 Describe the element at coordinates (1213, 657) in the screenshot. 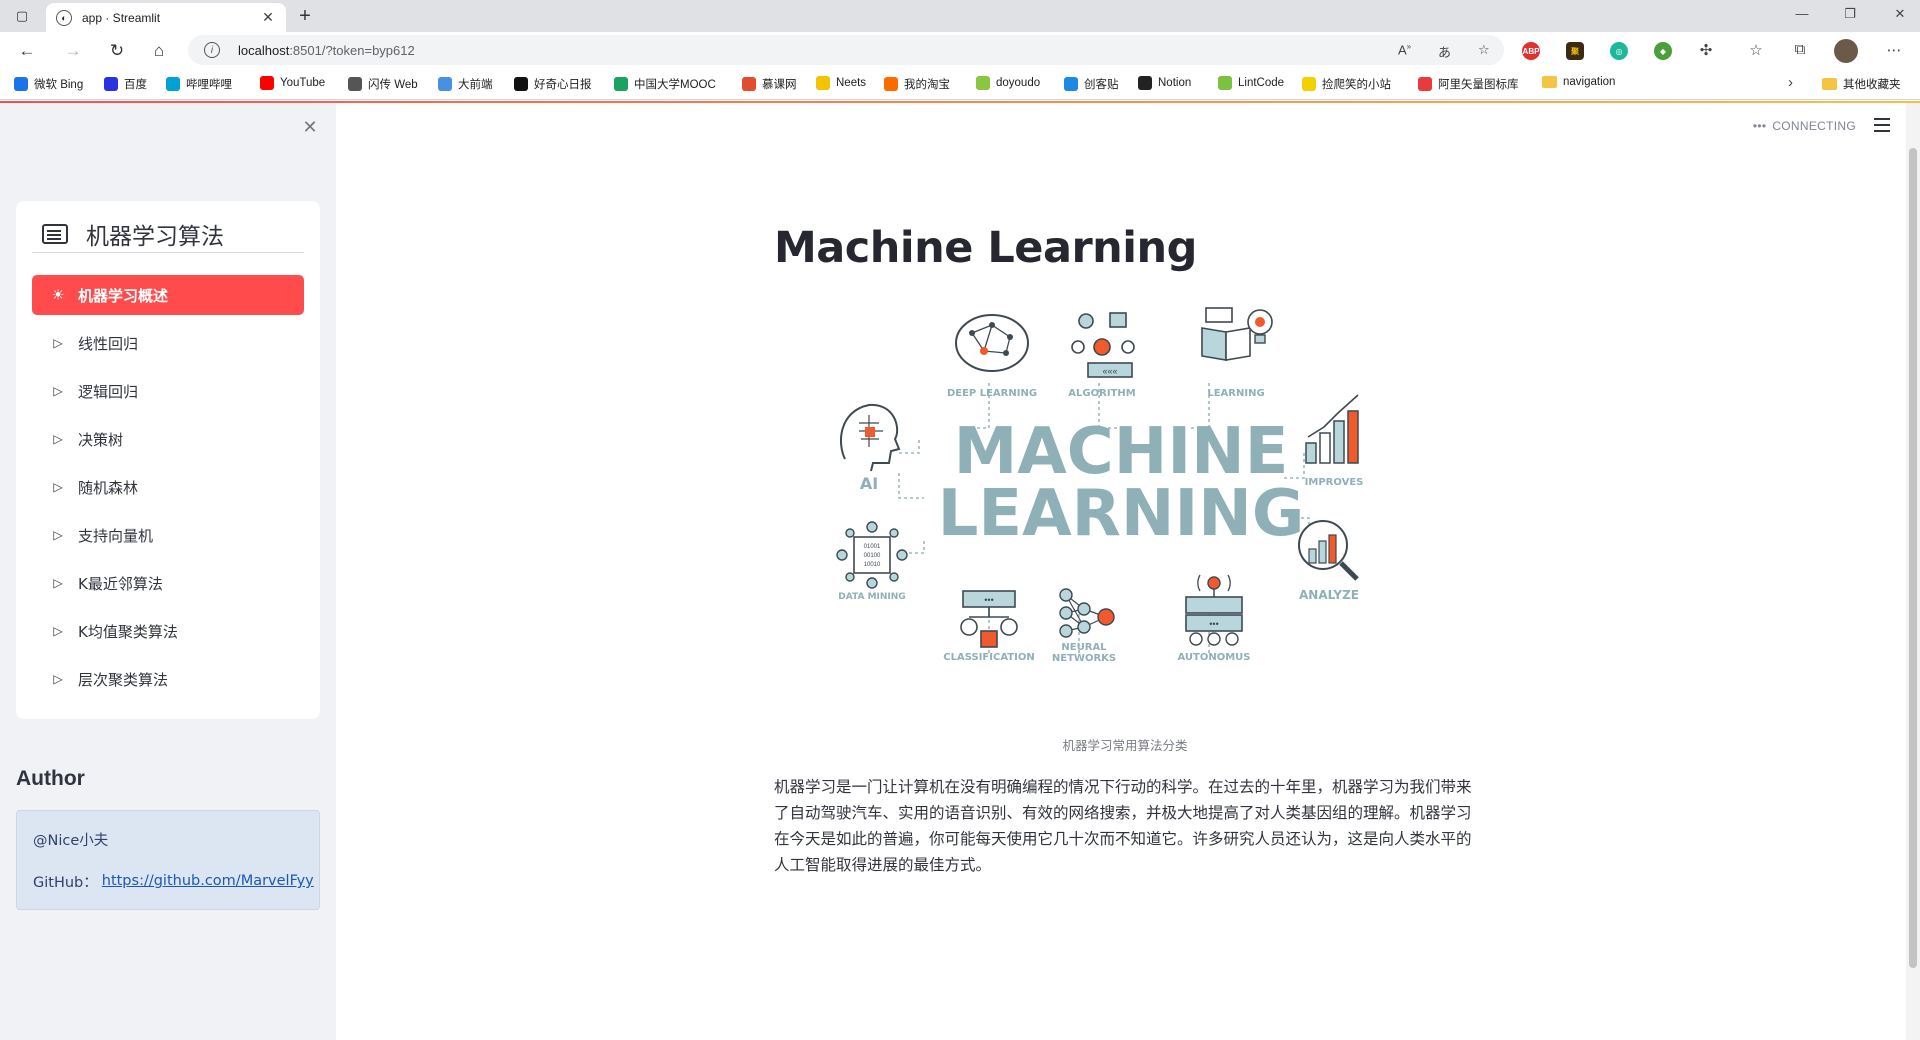

I see `label-autonomus: AUTONOMUS` at that location.